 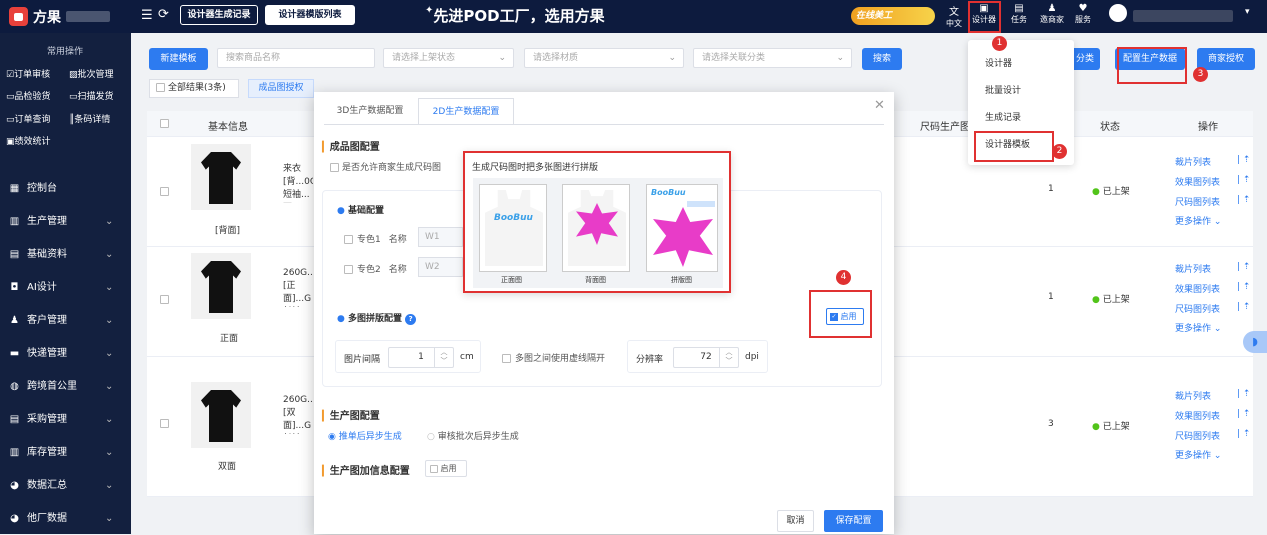 I want to click on menu-item-gen-records: 生成记录, so click(x=1003, y=116).